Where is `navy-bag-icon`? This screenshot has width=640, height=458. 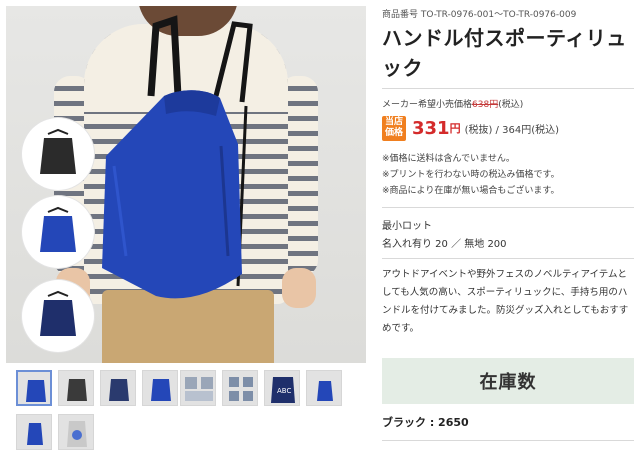 navy-bag-icon is located at coordinates (58, 313).